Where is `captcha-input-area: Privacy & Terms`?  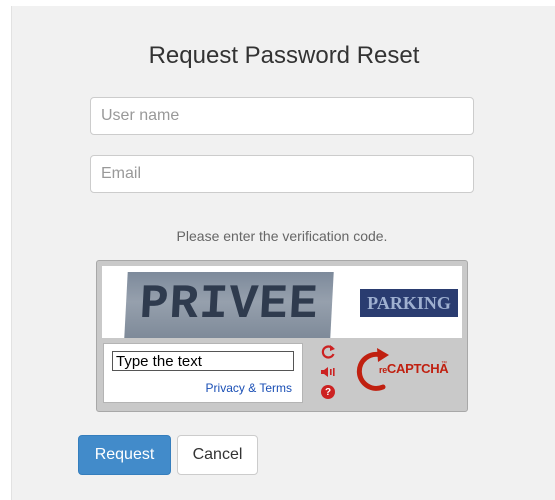
captcha-input-area: Privacy & Terms is located at coordinates (203, 373).